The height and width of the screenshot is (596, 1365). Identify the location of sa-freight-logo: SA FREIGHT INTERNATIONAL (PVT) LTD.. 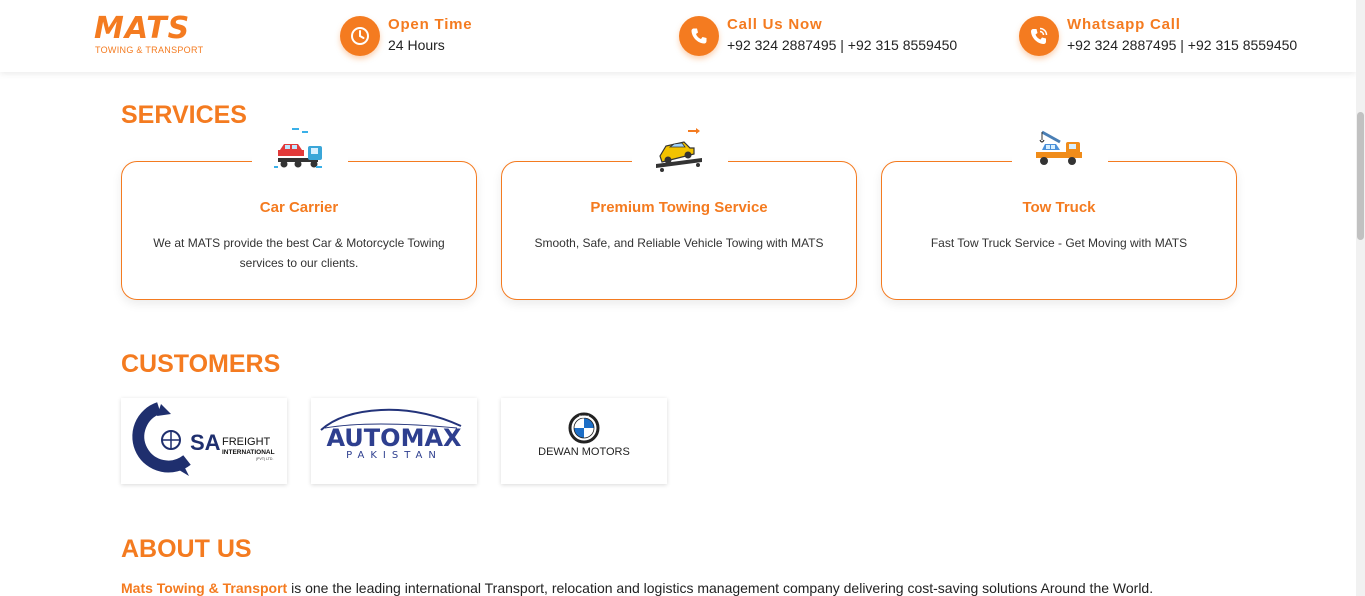
(203, 439).